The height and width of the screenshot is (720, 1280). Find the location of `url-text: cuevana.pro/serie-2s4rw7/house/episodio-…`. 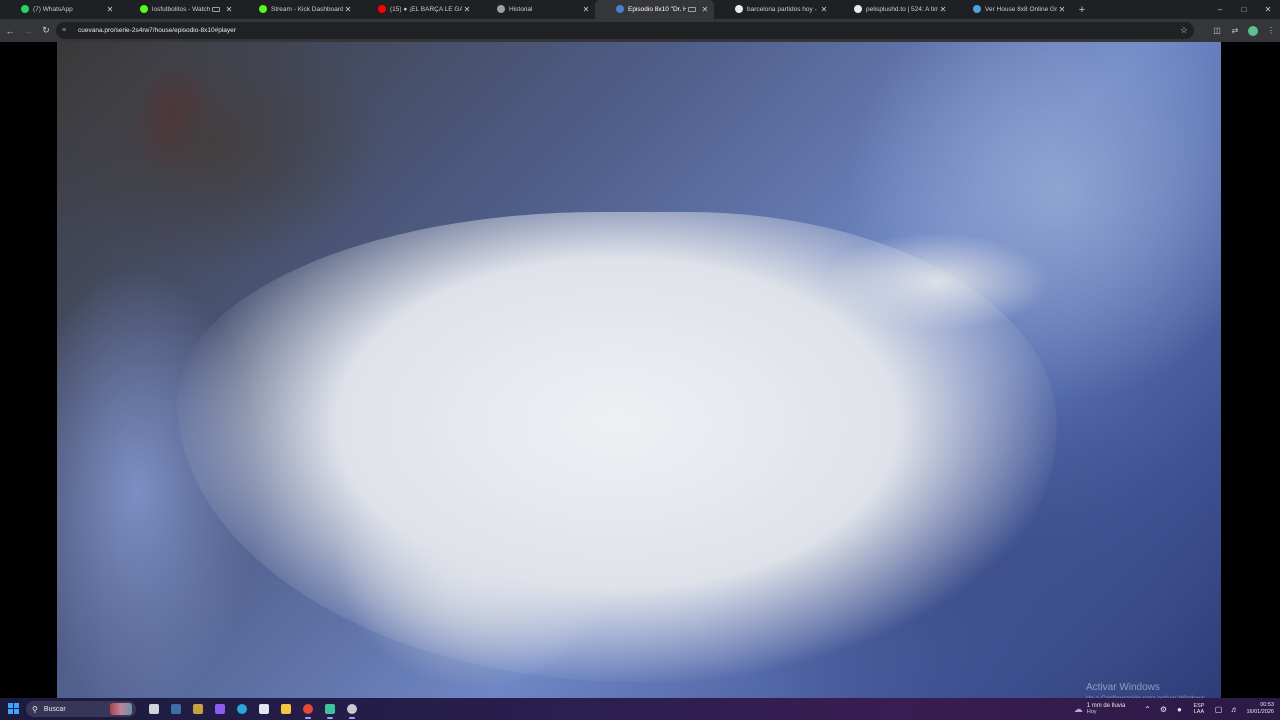

url-text: cuevana.pro/serie-2s4rw7/house/episodio-… is located at coordinates (157, 30).